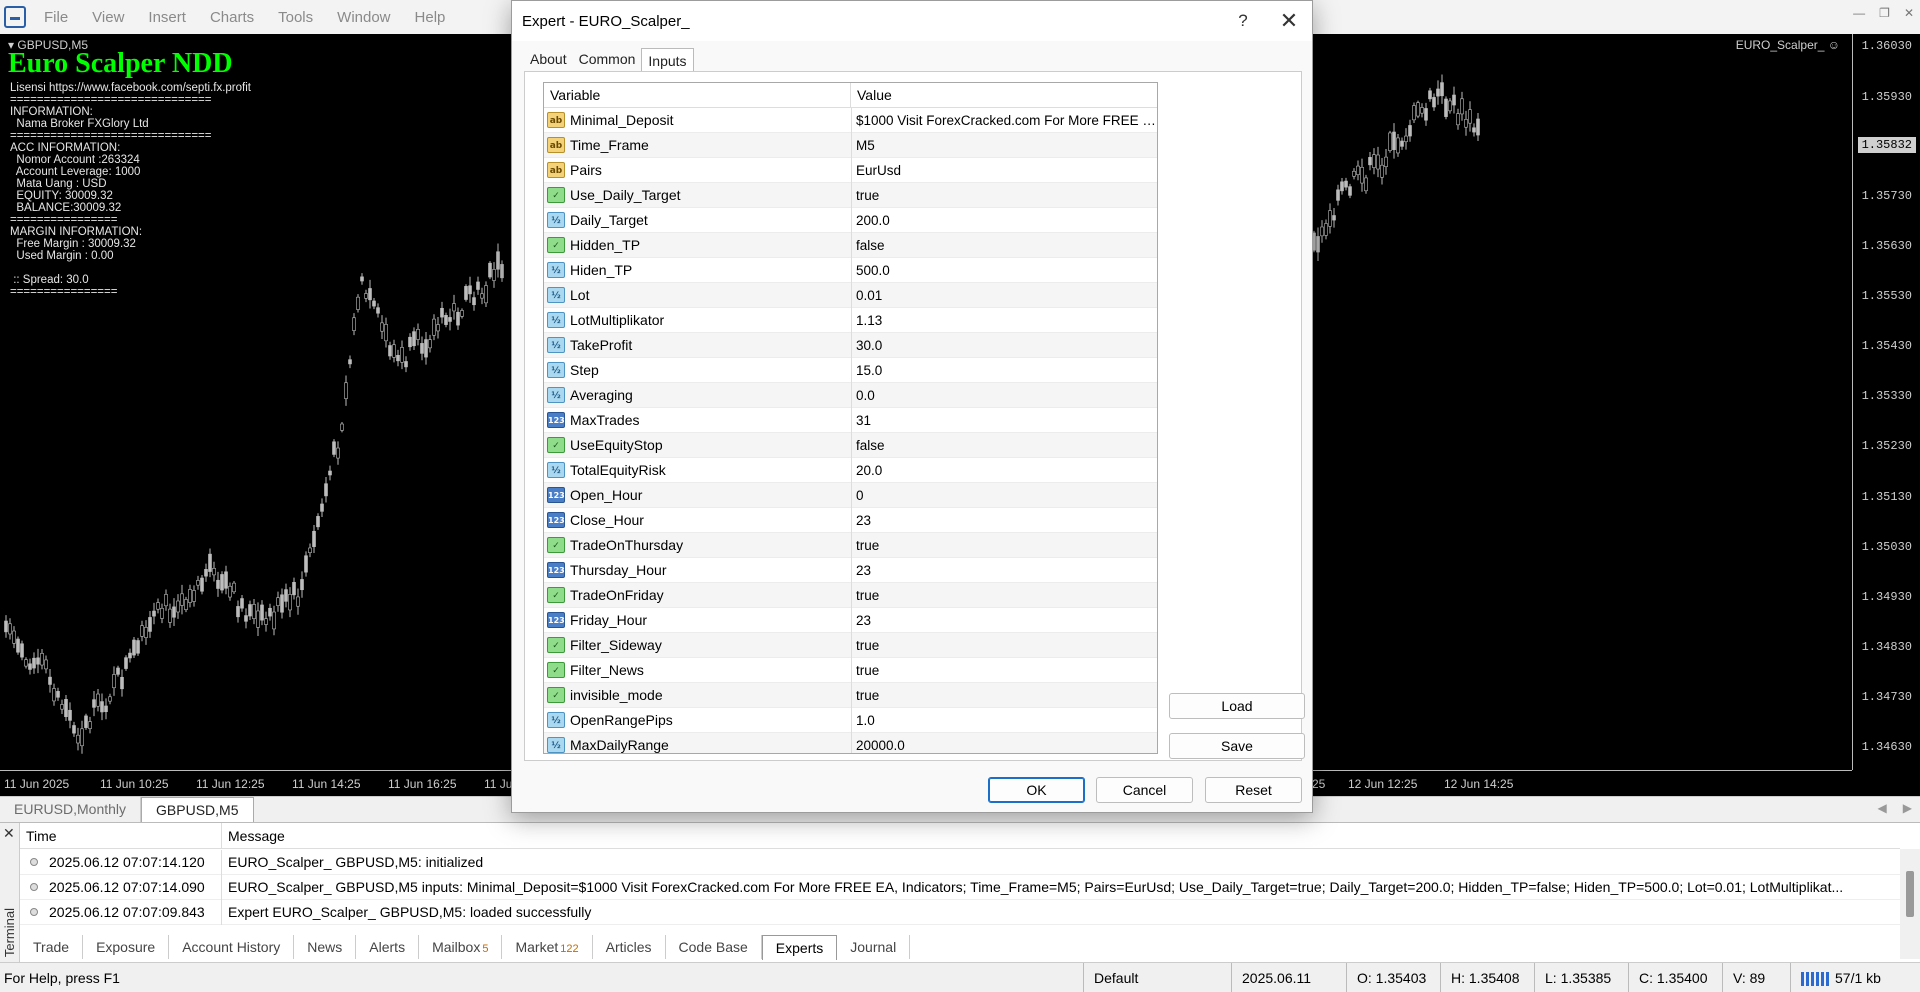 The width and height of the screenshot is (1920, 992). What do you see at coordinates (1036, 790) in the screenshot?
I see `ok-button: OK` at bounding box center [1036, 790].